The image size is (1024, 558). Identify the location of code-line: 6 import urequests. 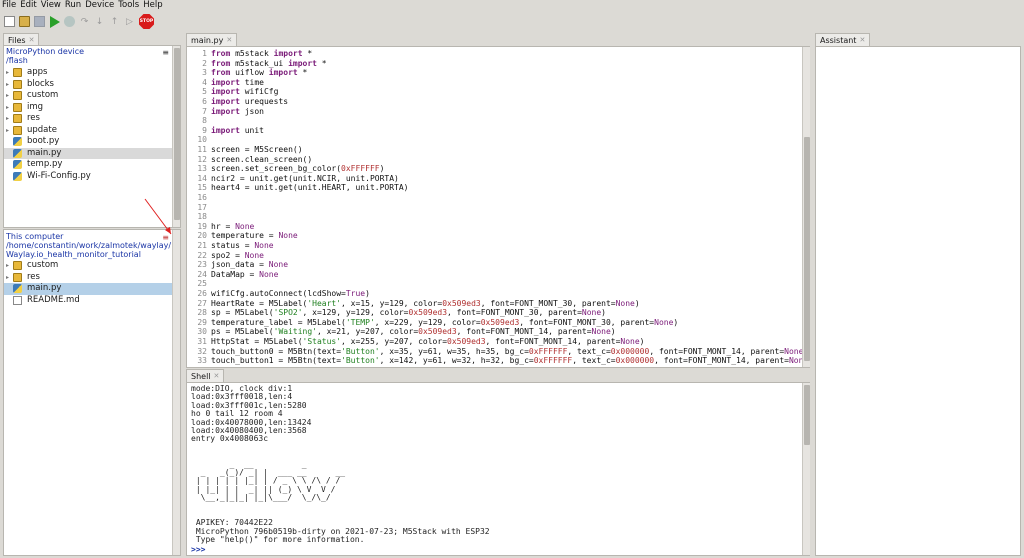
(497, 102).